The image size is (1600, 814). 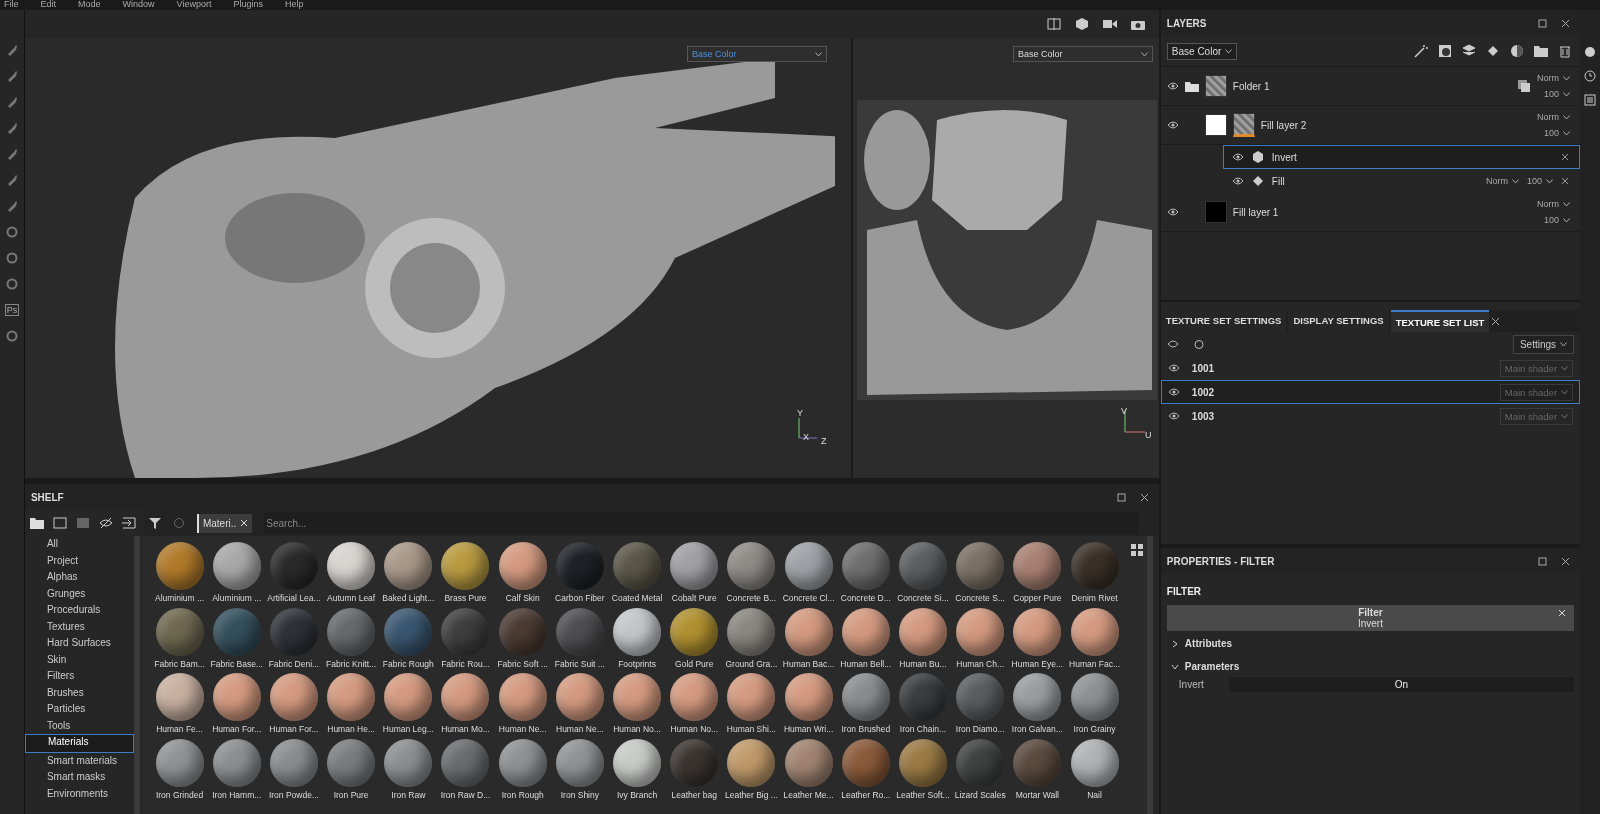 I want to click on category-item: Smart masks, so click(x=79, y=777).